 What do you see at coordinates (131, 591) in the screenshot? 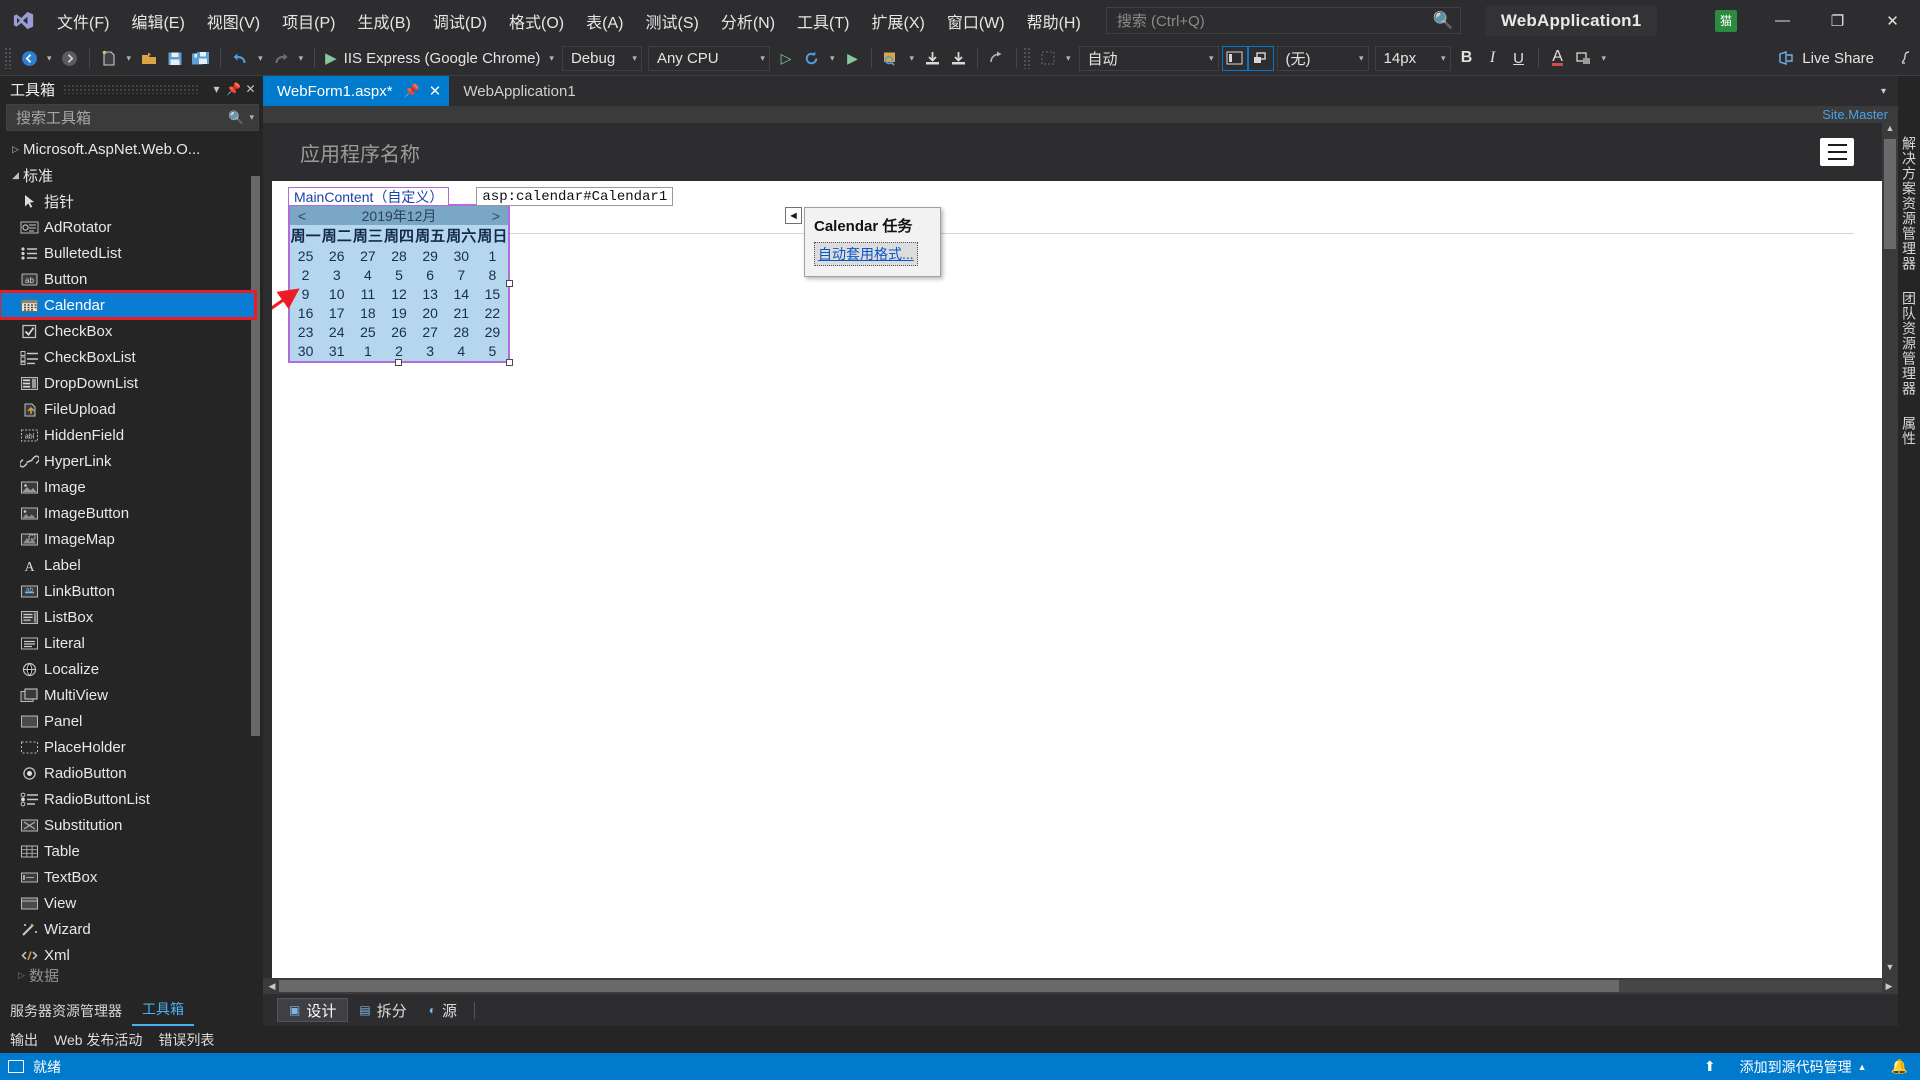
I see `toolbox-item-linkbutton: ab LinkButton` at bounding box center [131, 591].